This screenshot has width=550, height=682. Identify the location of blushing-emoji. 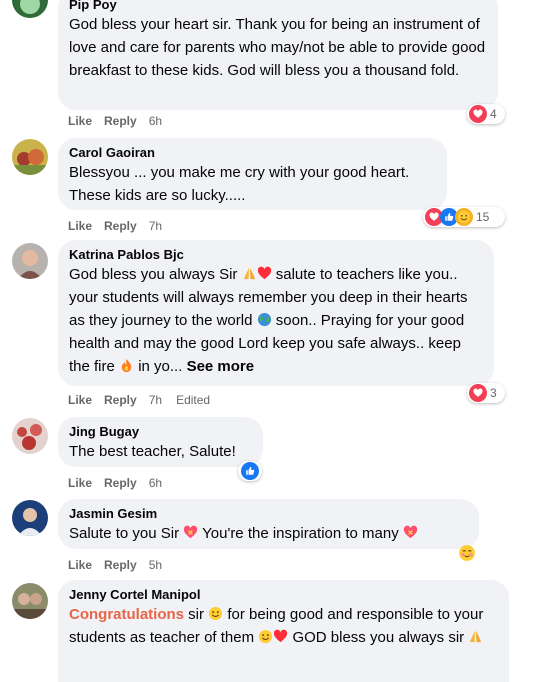
(467, 553).